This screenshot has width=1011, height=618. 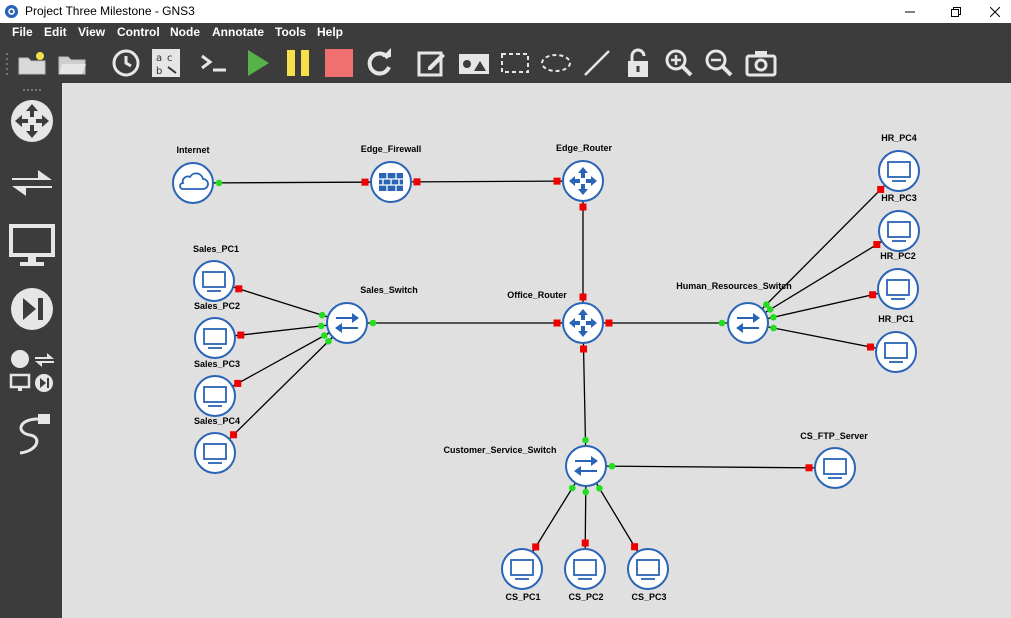 What do you see at coordinates (910, 11) in the screenshot?
I see `minimize-button` at bounding box center [910, 11].